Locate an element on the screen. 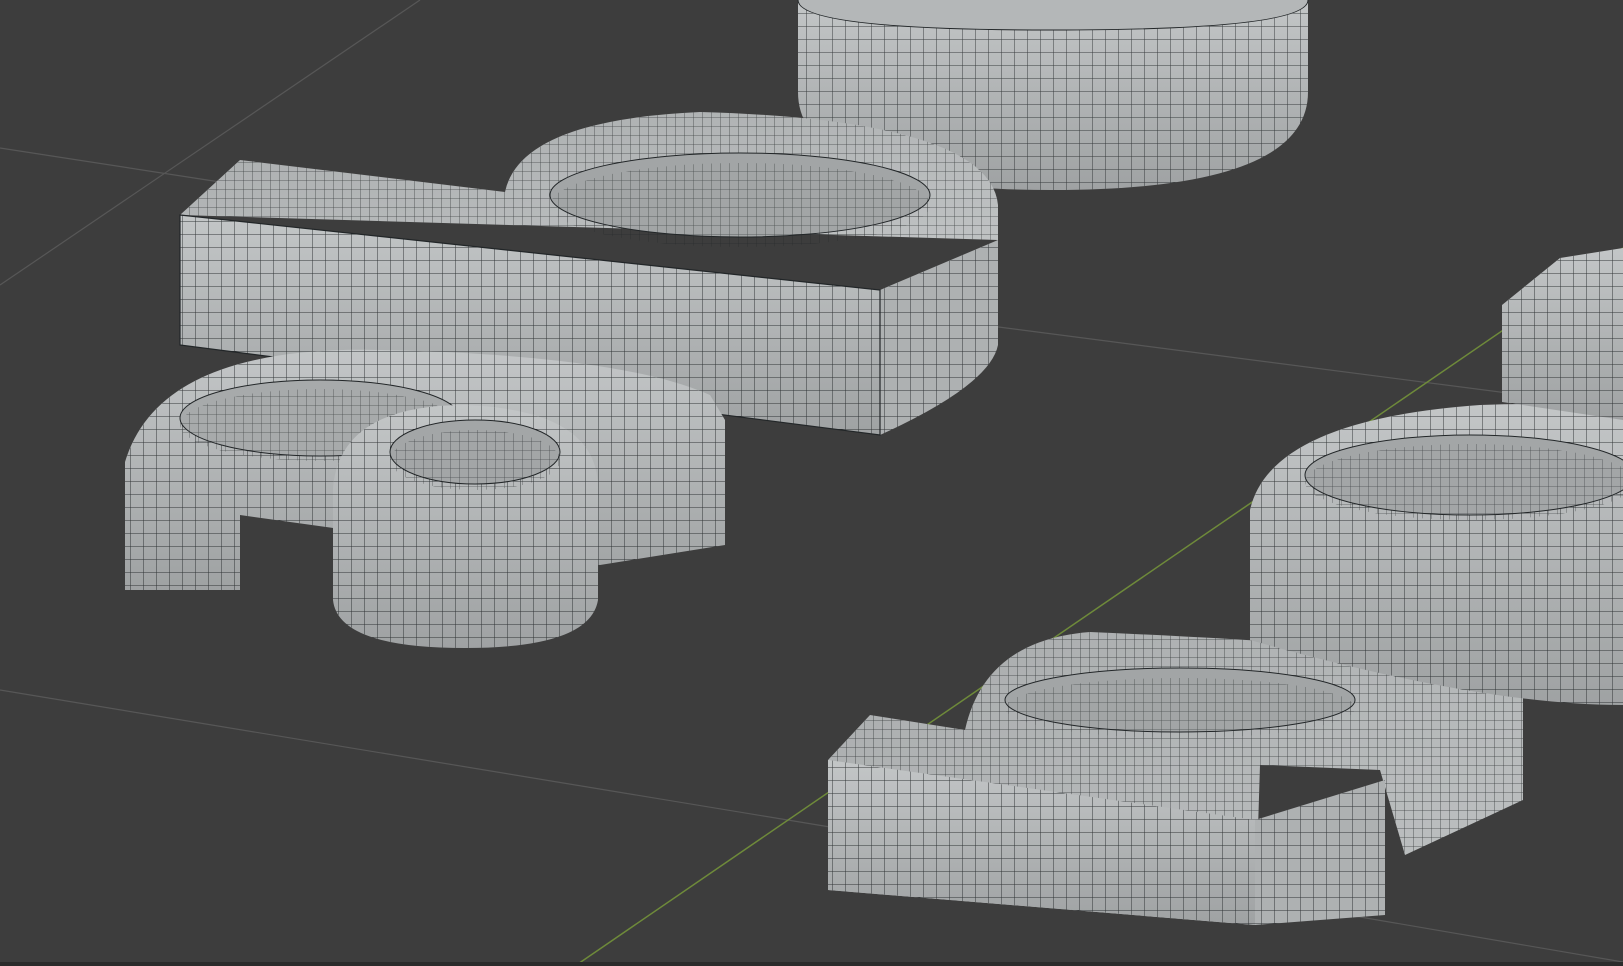  viewport-bottom-edge is located at coordinates (811, 964).